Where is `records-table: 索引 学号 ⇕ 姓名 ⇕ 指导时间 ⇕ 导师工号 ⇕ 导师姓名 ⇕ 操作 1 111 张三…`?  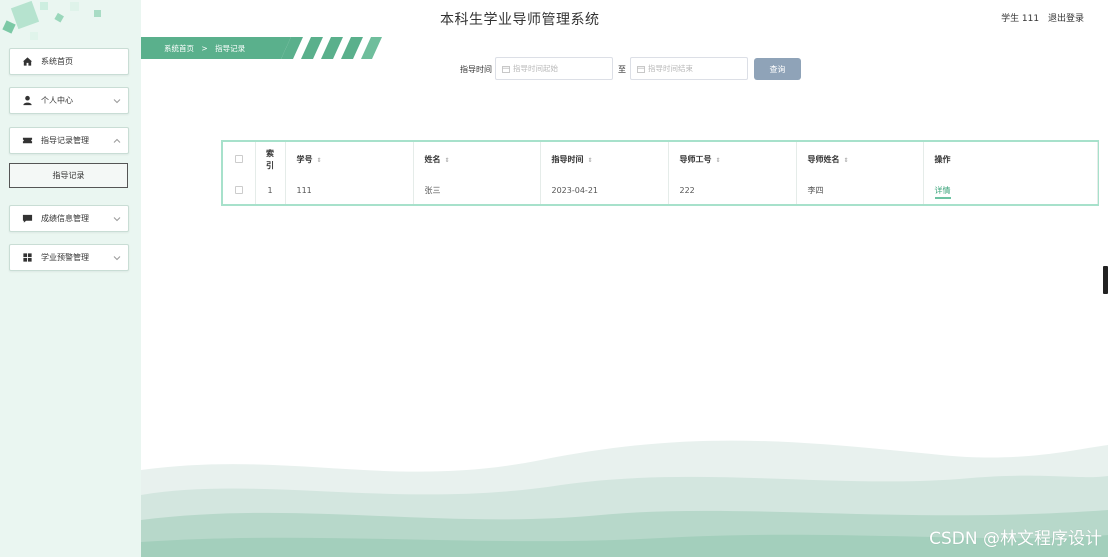
records-table: 索引 学号 ⇕ 姓名 ⇕ 指导时间 ⇕ 导师工号 ⇕ 导师姓名 ⇕ 操作 1 111 张三… is located at coordinates (660, 173).